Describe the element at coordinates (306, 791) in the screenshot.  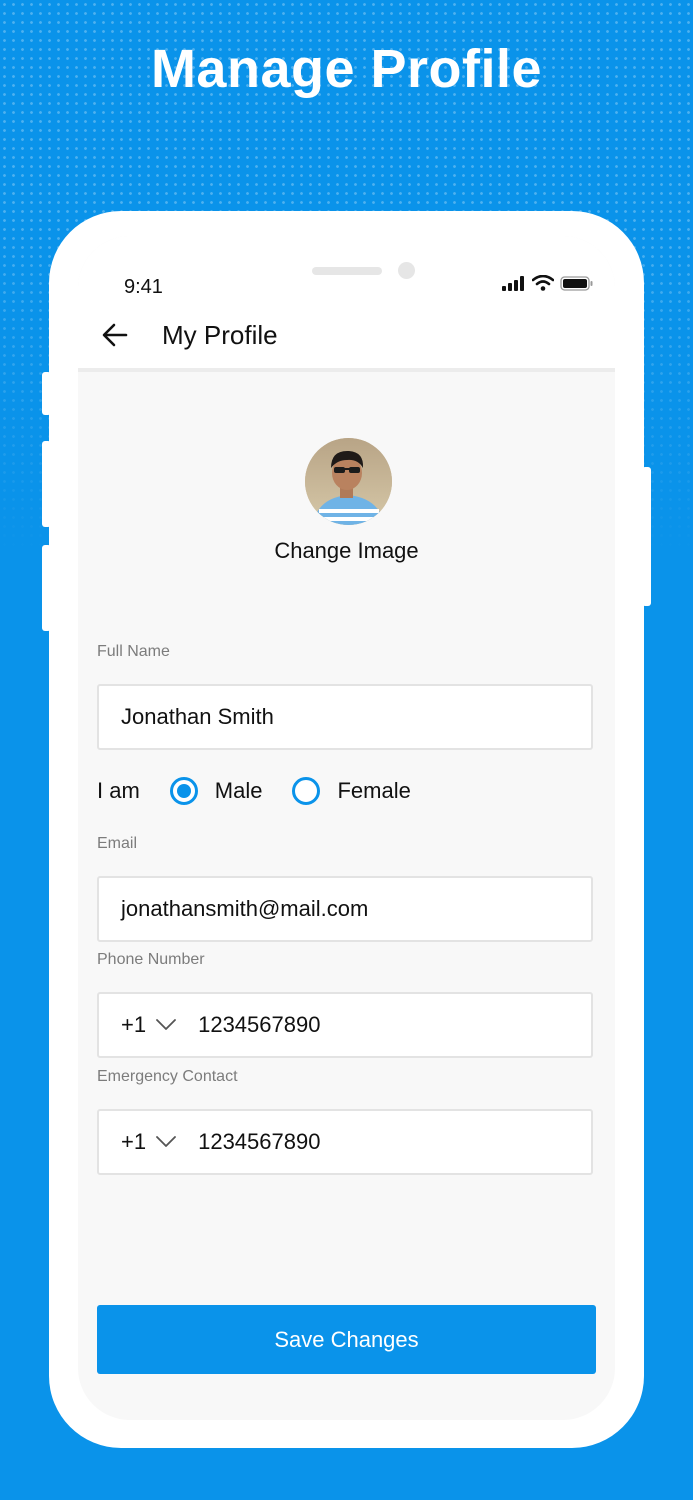
I see `radio-unselected-icon` at that location.